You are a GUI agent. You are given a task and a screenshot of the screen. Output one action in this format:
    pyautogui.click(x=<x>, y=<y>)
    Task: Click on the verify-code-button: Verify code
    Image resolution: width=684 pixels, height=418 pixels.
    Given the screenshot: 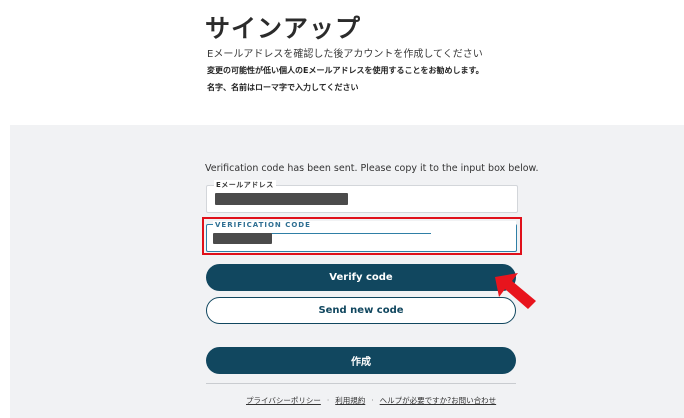 What is the action you would take?
    pyautogui.click(x=361, y=277)
    